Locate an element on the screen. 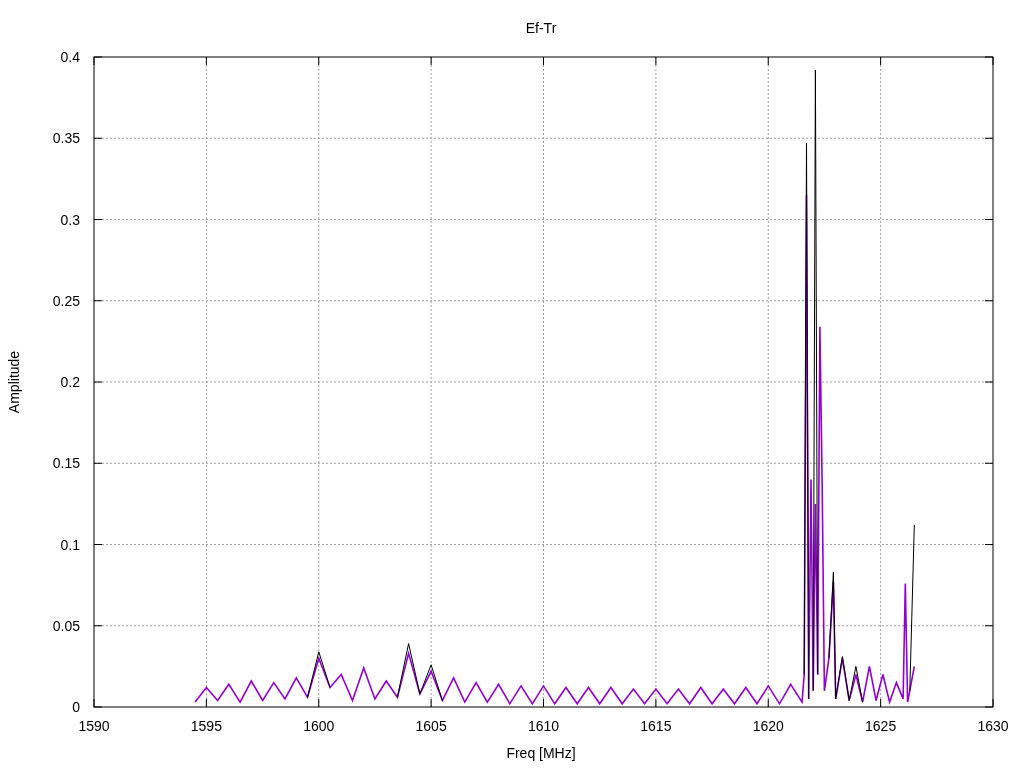  tick-label: 0.3 is located at coordinates (70, 219).